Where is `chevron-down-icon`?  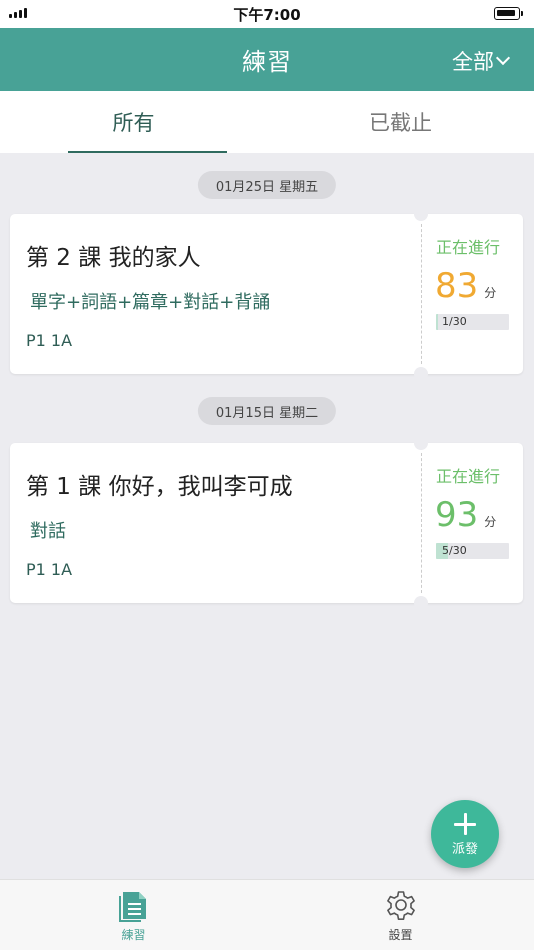
chevron-down-icon is located at coordinates (503, 58).